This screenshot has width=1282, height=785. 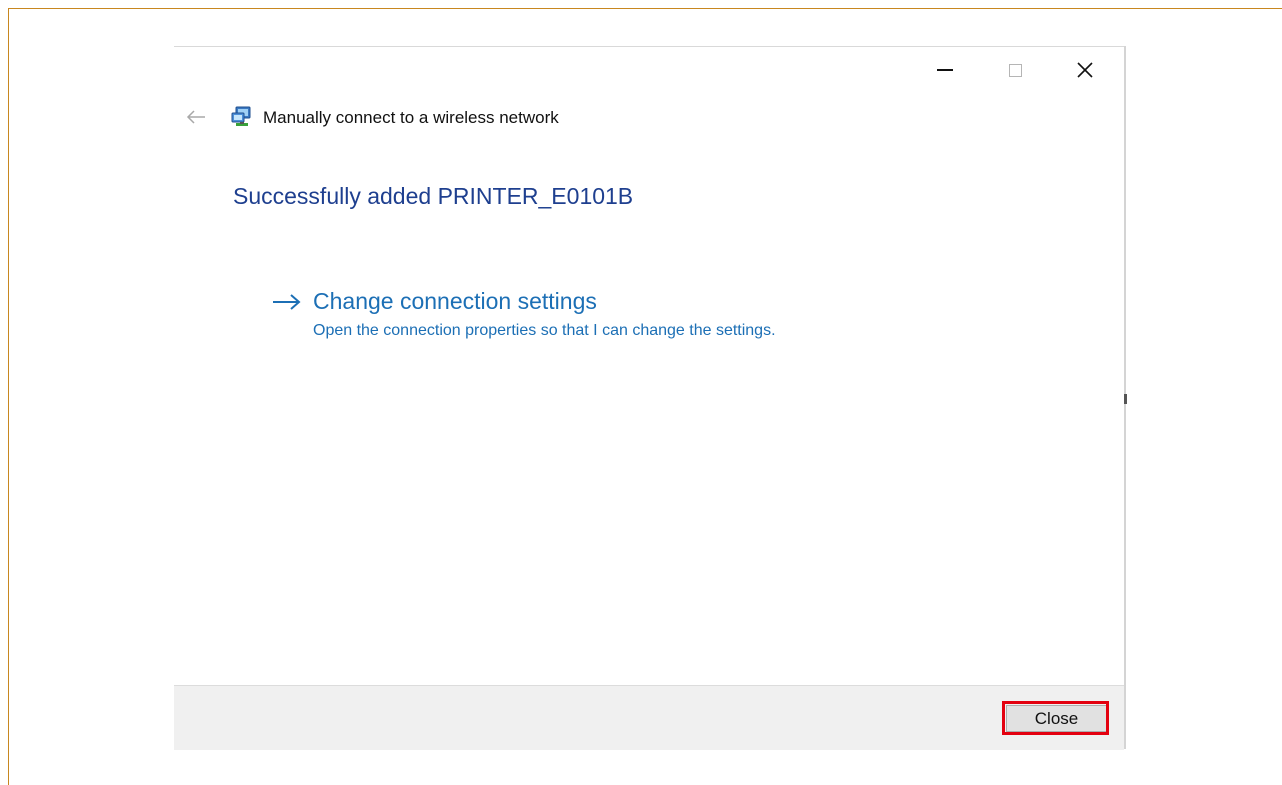 I want to click on back-button, so click(x=196, y=117).